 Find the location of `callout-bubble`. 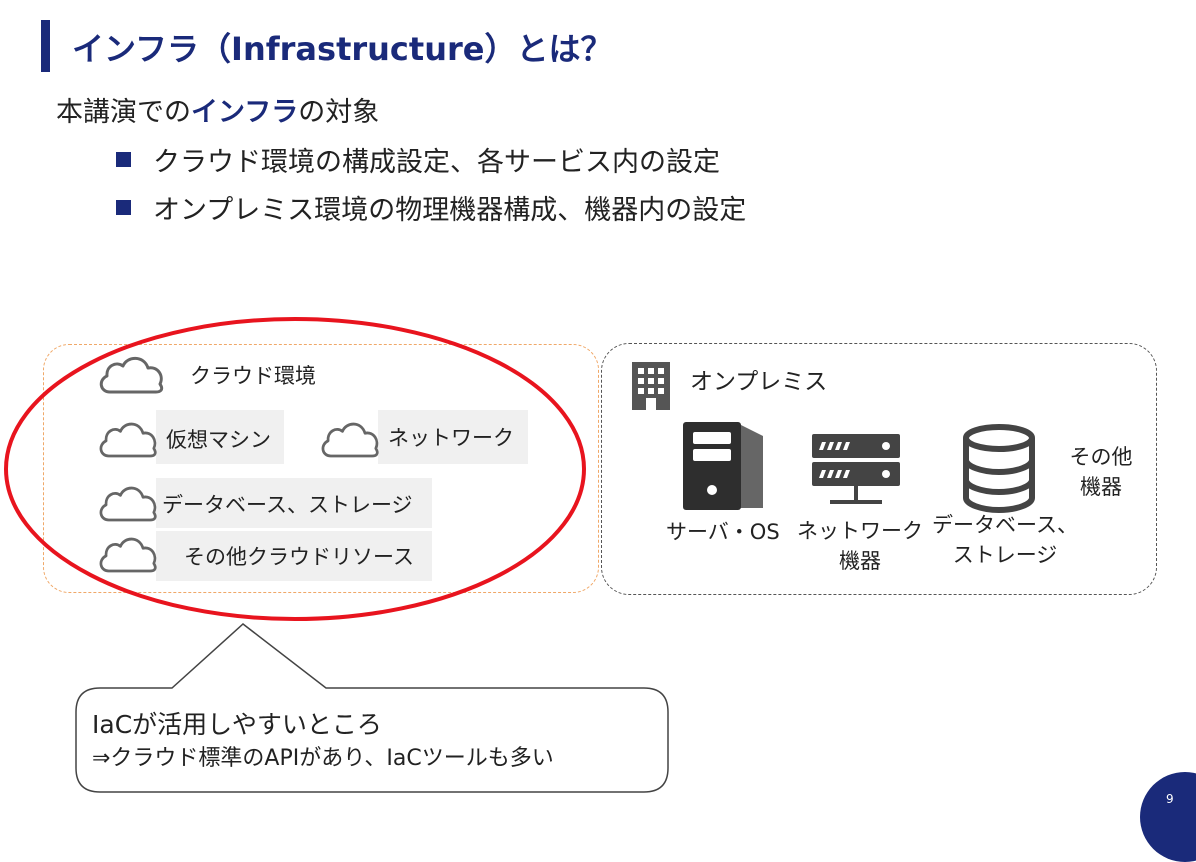

callout-bubble is located at coordinates (372, 708).